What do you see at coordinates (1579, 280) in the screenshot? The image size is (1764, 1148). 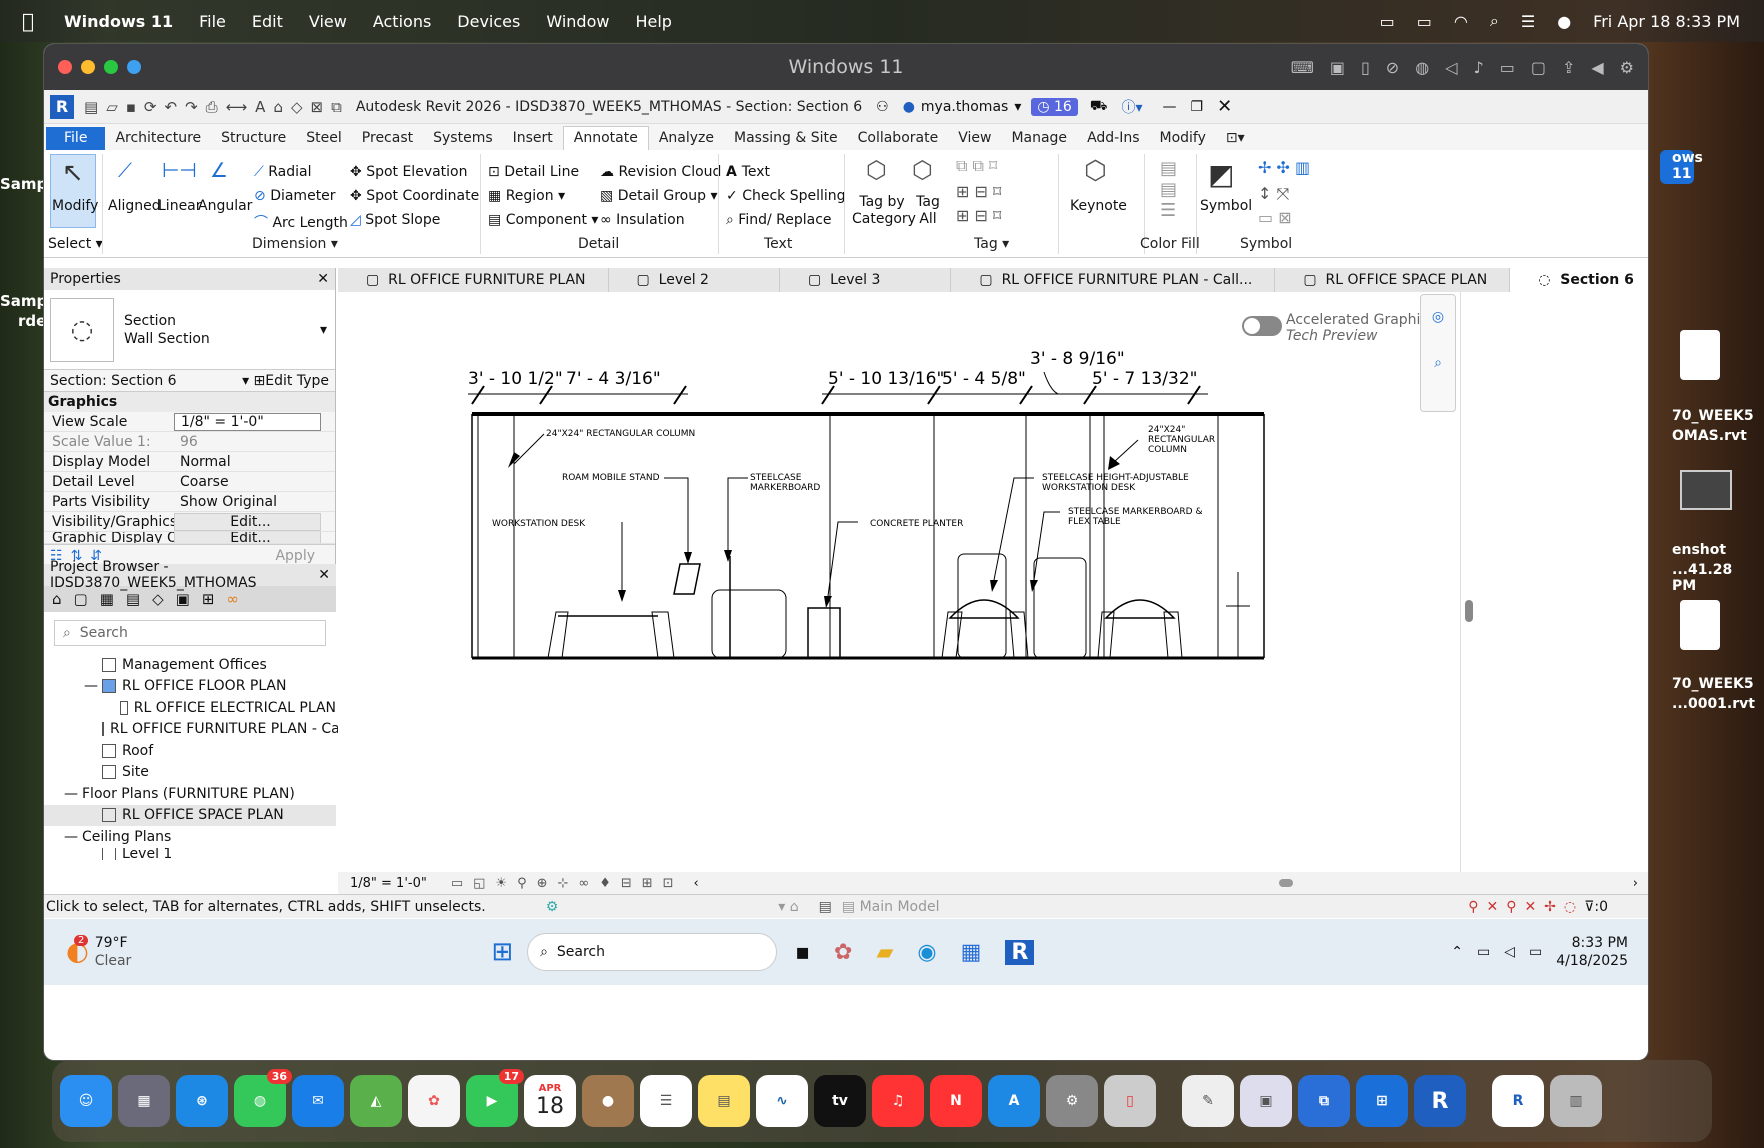 I see `view-tab-active: ◌ Section 6✕` at bounding box center [1579, 280].